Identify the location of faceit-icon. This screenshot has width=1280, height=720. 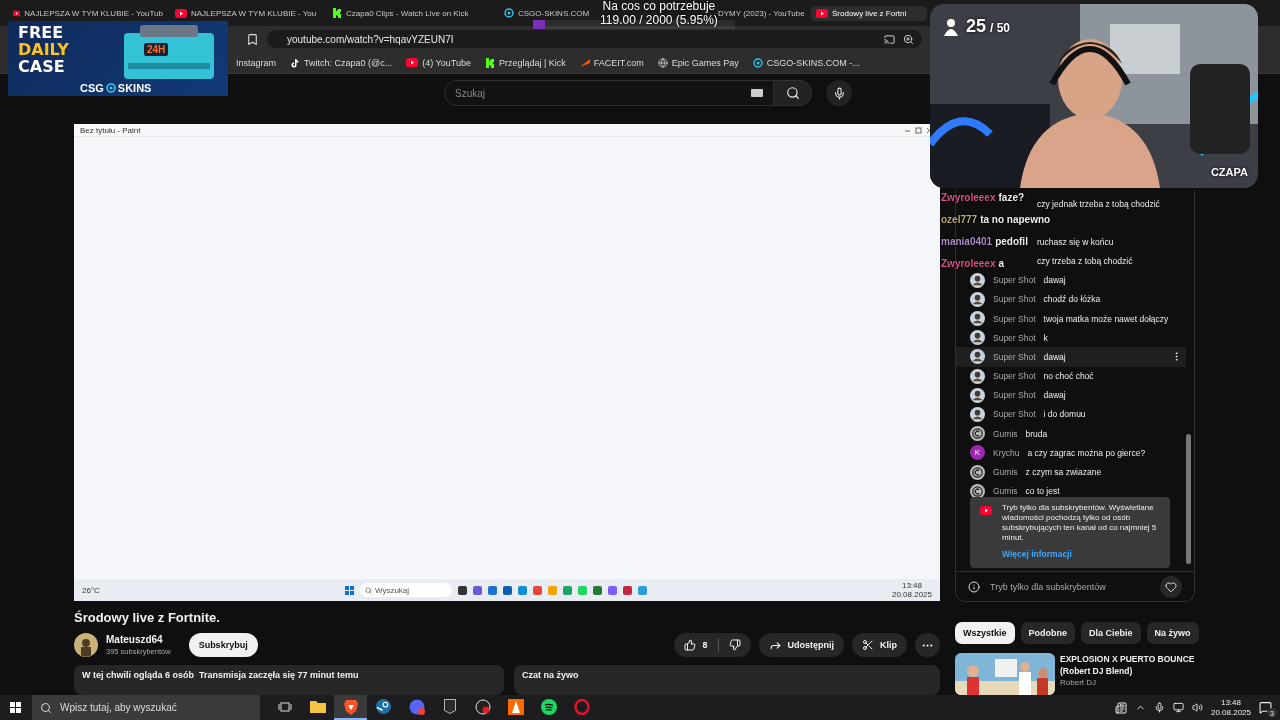
(584, 62).